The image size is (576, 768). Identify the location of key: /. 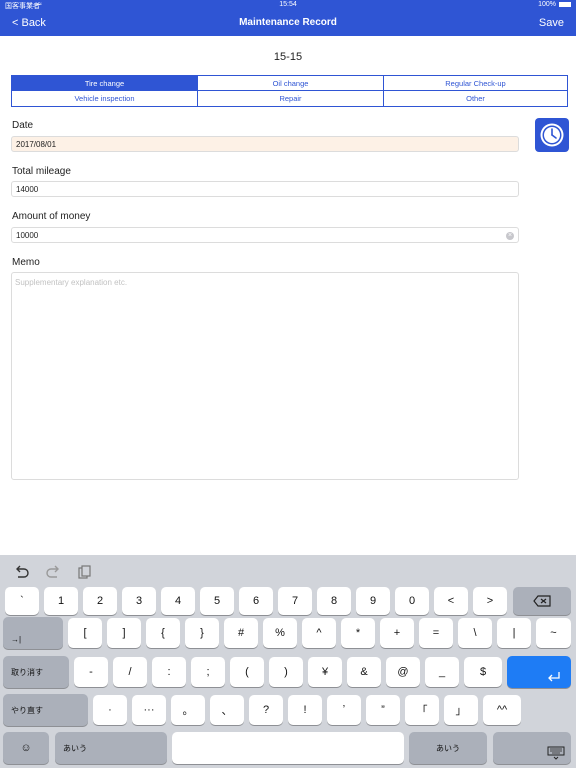
(130, 672).